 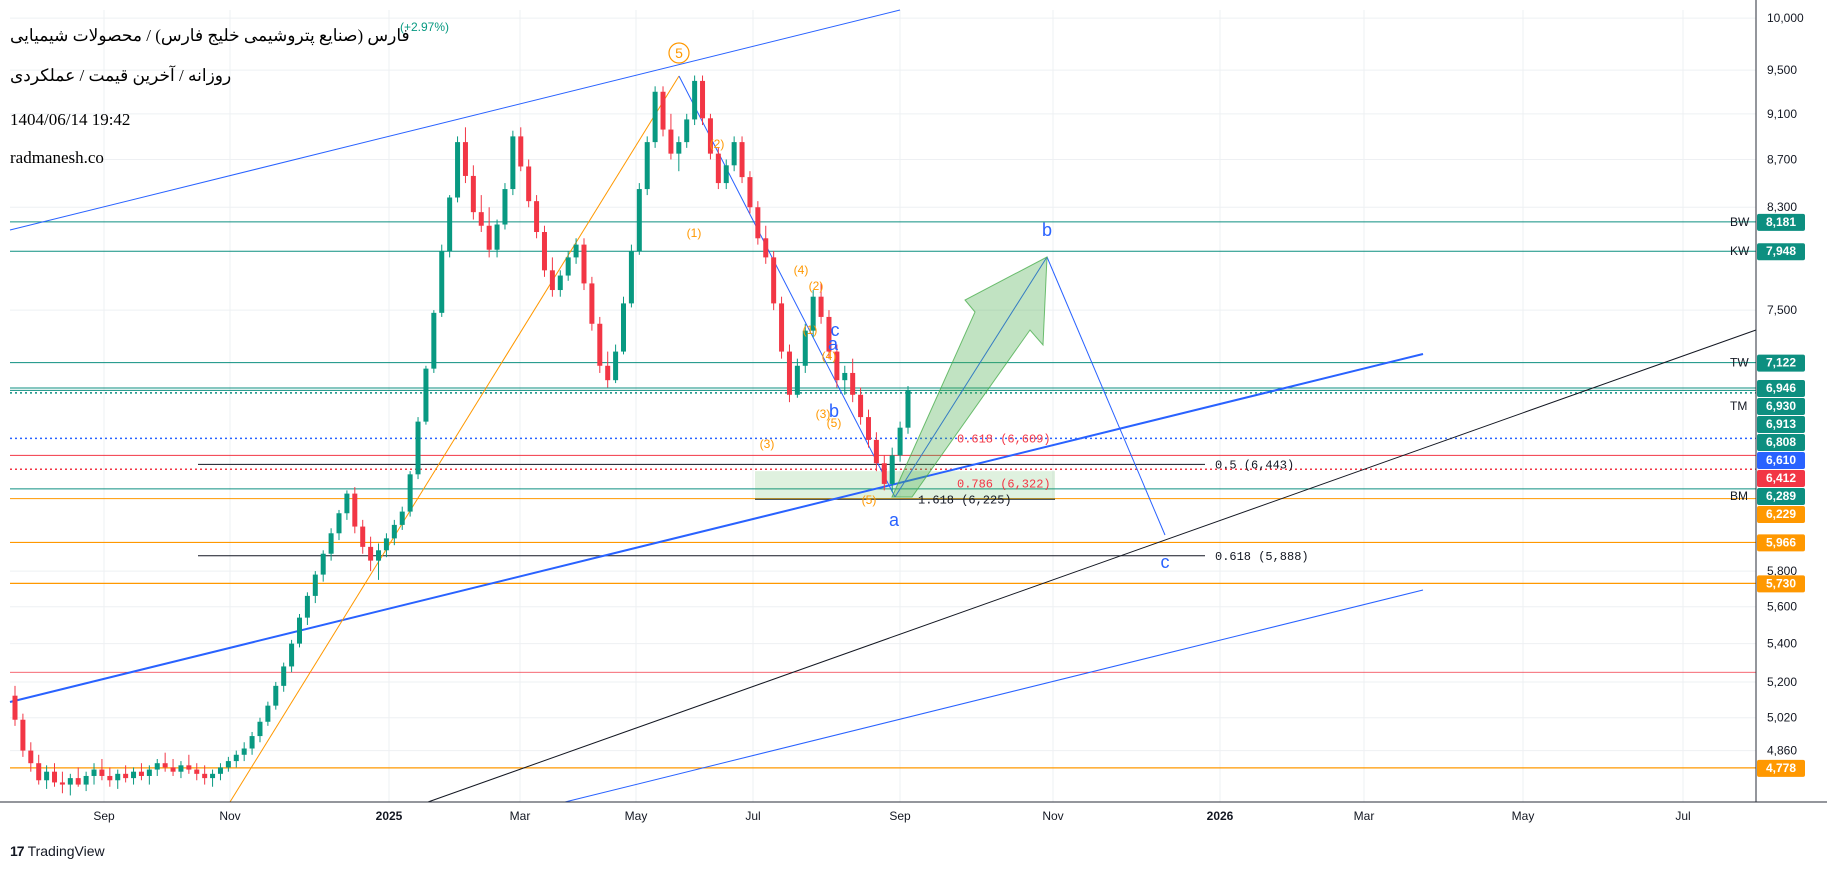 I want to click on price-badge-label: TM, so click(x=1738, y=406).